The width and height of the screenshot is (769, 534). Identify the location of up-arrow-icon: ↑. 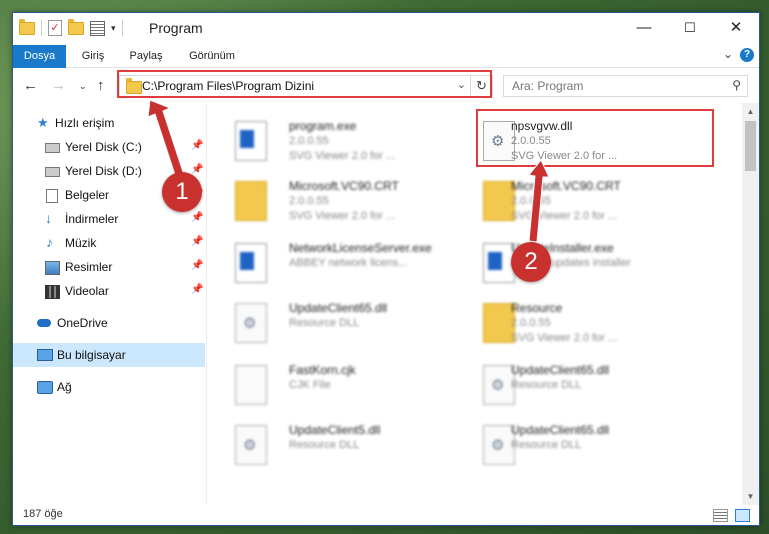
(101, 85).